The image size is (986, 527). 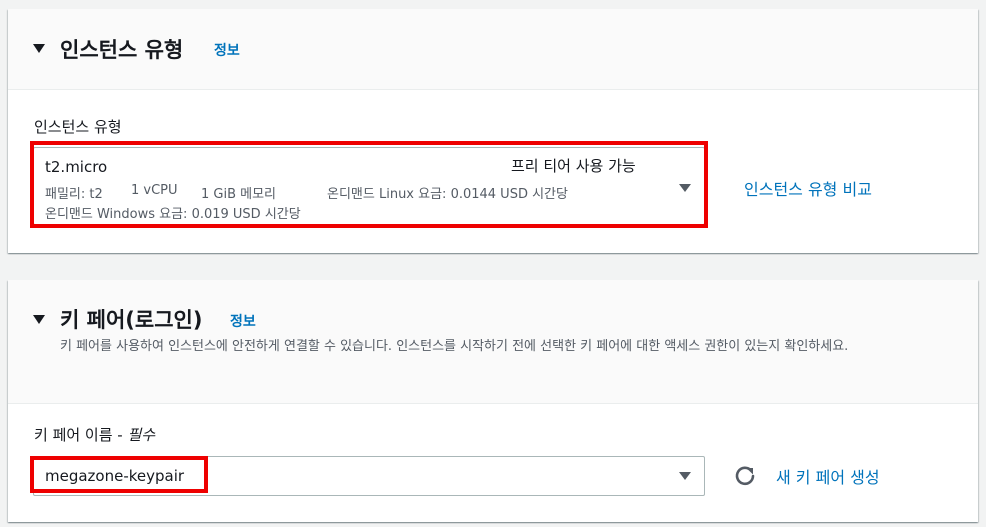 I want to click on key-pair-name-label-text: 키 페어 이름 -, so click(x=81, y=435).